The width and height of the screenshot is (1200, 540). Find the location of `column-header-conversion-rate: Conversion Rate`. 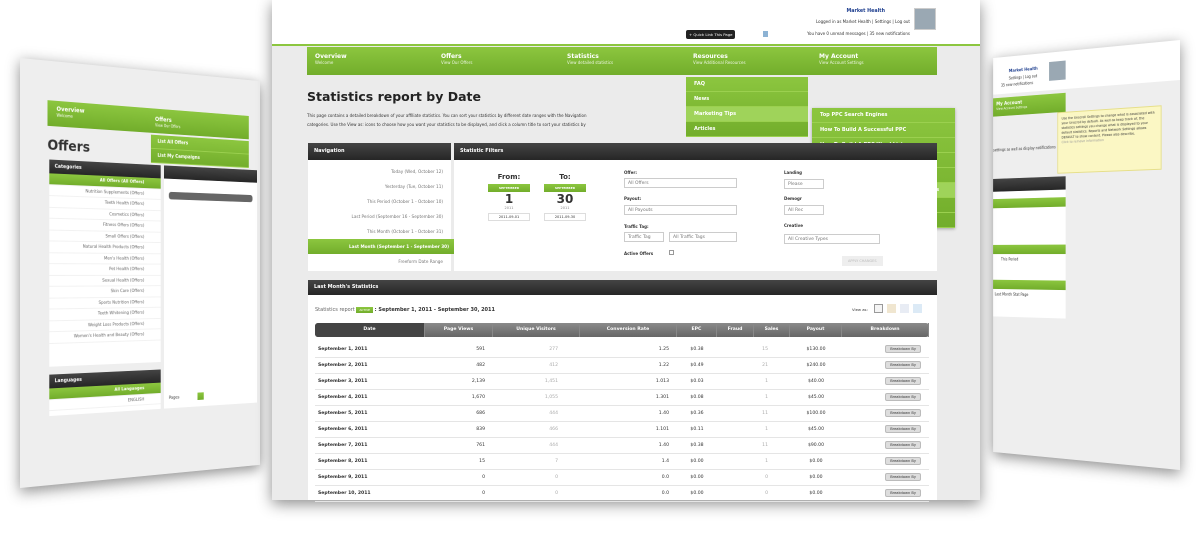

column-header-conversion-rate: Conversion Rate is located at coordinates (628, 330).